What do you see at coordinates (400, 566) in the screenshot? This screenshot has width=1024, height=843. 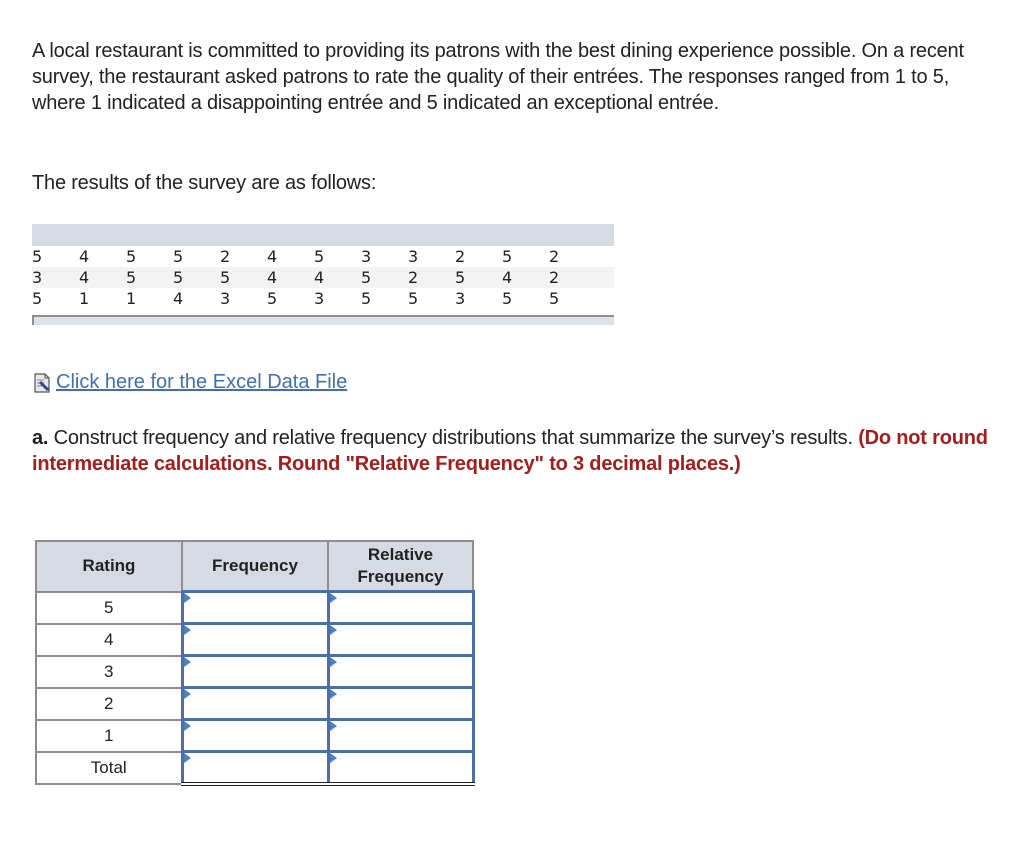 I see `header-relative-frequency: Relative Frequency` at bounding box center [400, 566].